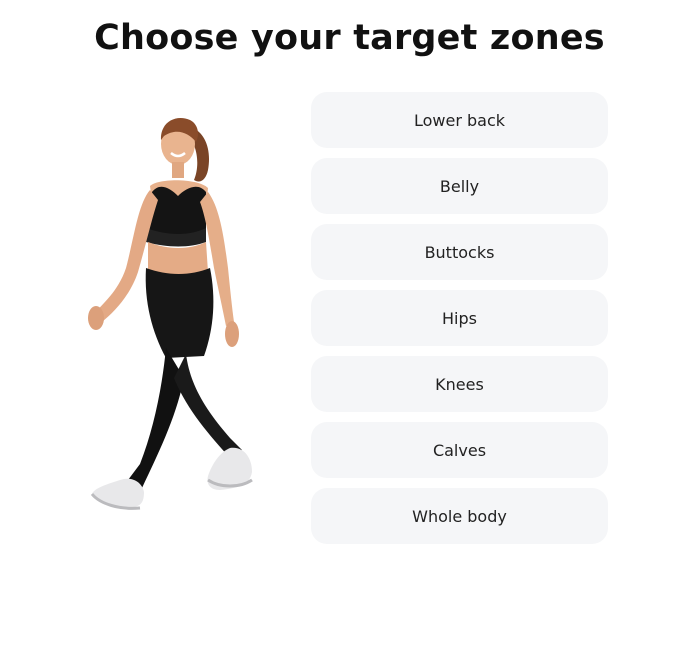  I want to click on zone-option-label: Buttocks, so click(459, 252).